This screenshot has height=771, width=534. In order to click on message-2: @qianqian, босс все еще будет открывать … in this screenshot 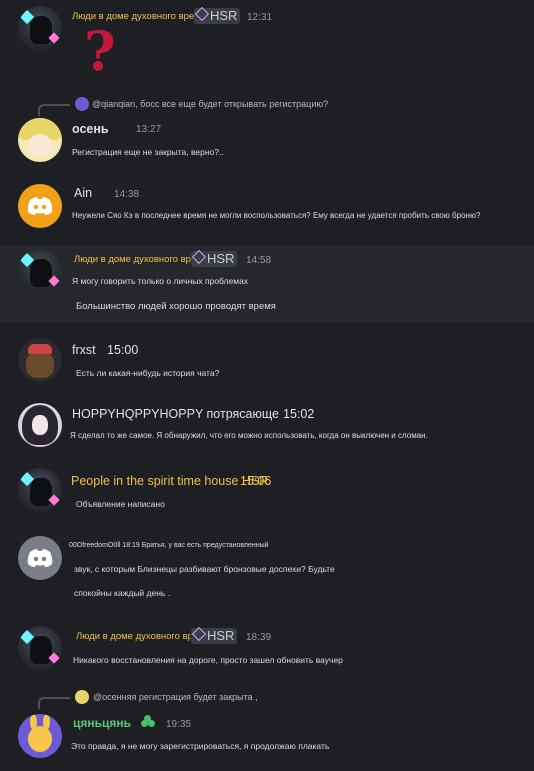, I will do `click(267, 129)`.